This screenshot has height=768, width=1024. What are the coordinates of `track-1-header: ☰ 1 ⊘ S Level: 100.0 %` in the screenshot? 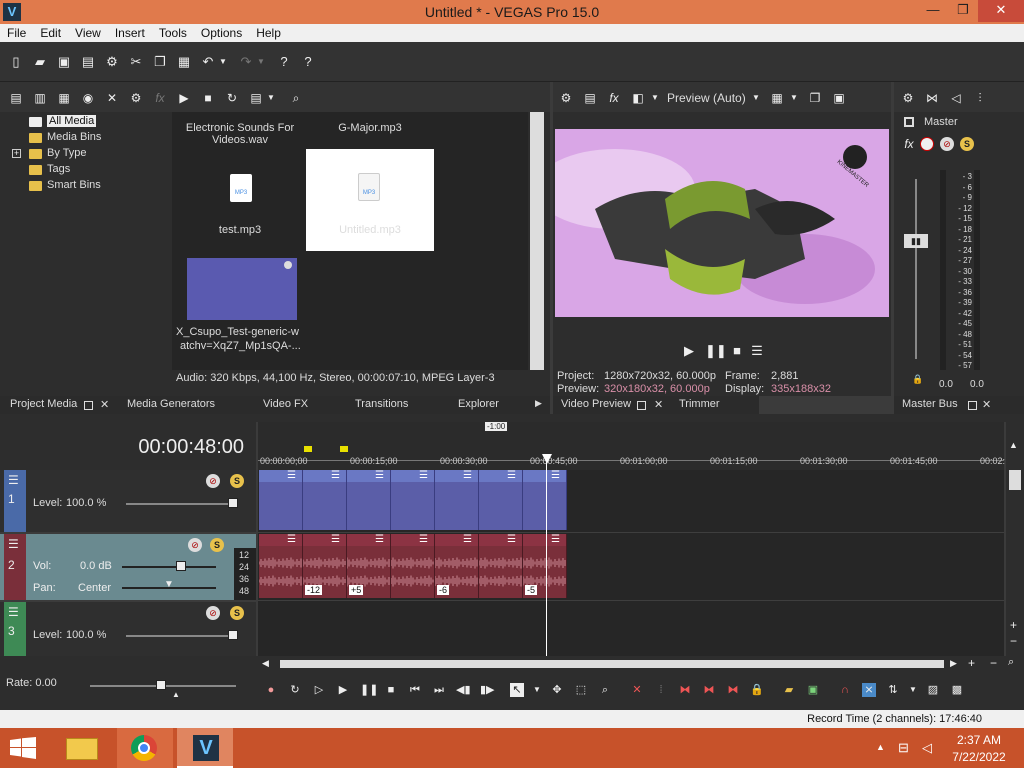 It's located at (128, 501).